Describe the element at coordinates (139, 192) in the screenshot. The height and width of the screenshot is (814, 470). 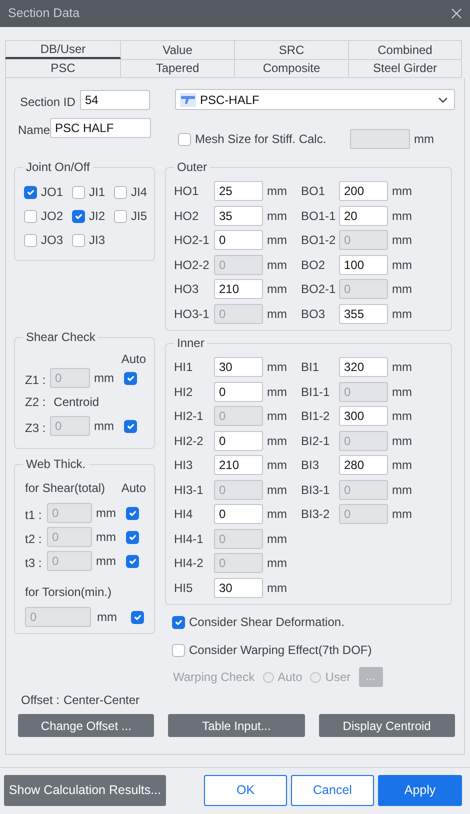
I see `checkbox-label: JI4` at that location.